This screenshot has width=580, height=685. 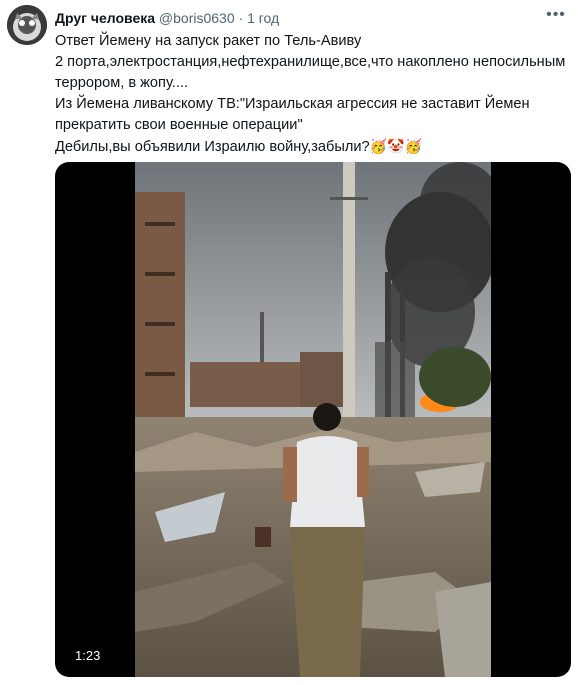 What do you see at coordinates (556, 16) in the screenshot?
I see `ellipsis-icon: •••` at bounding box center [556, 16].